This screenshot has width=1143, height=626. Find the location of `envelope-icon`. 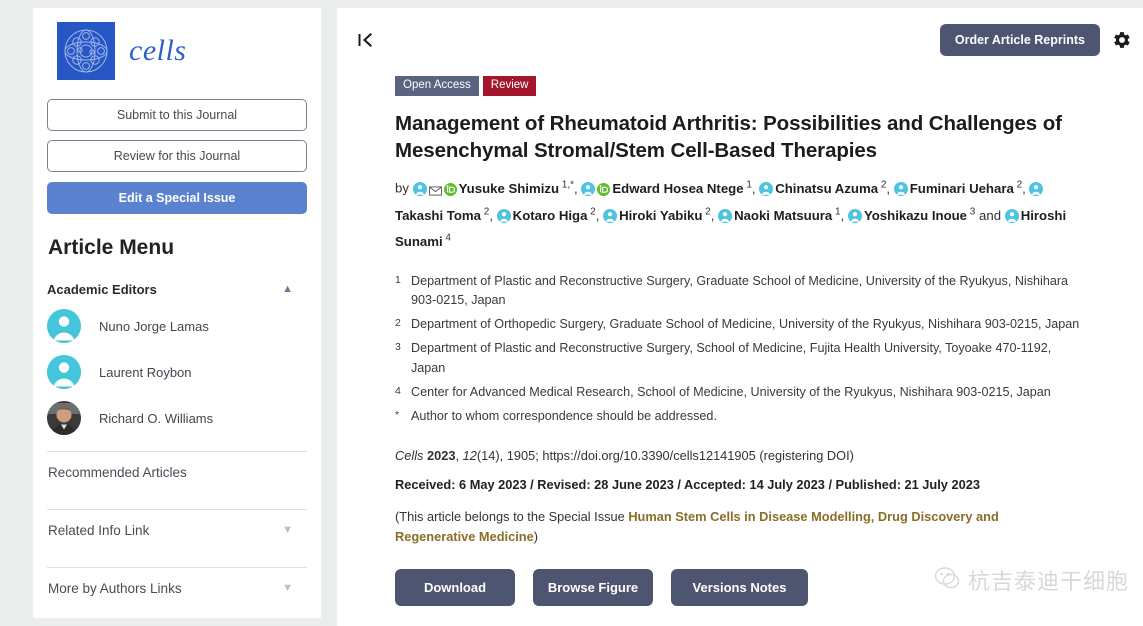

envelope-icon is located at coordinates (435, 192).